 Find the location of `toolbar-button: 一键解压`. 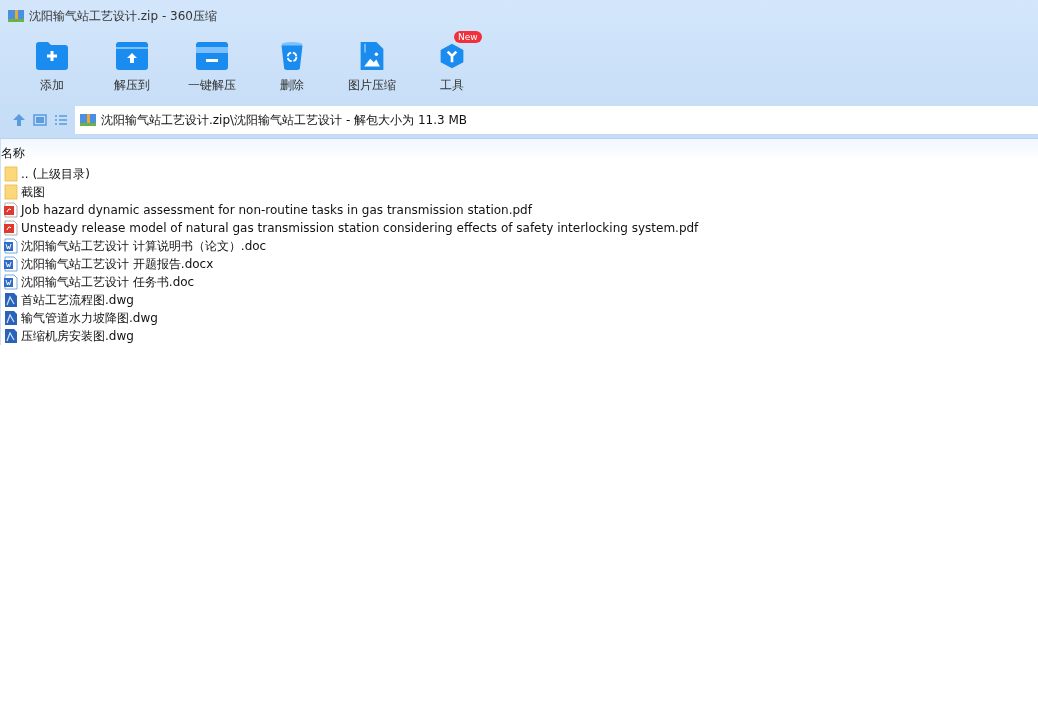

toolbar-button: 一键解压 is located at coordinates (212, 67).